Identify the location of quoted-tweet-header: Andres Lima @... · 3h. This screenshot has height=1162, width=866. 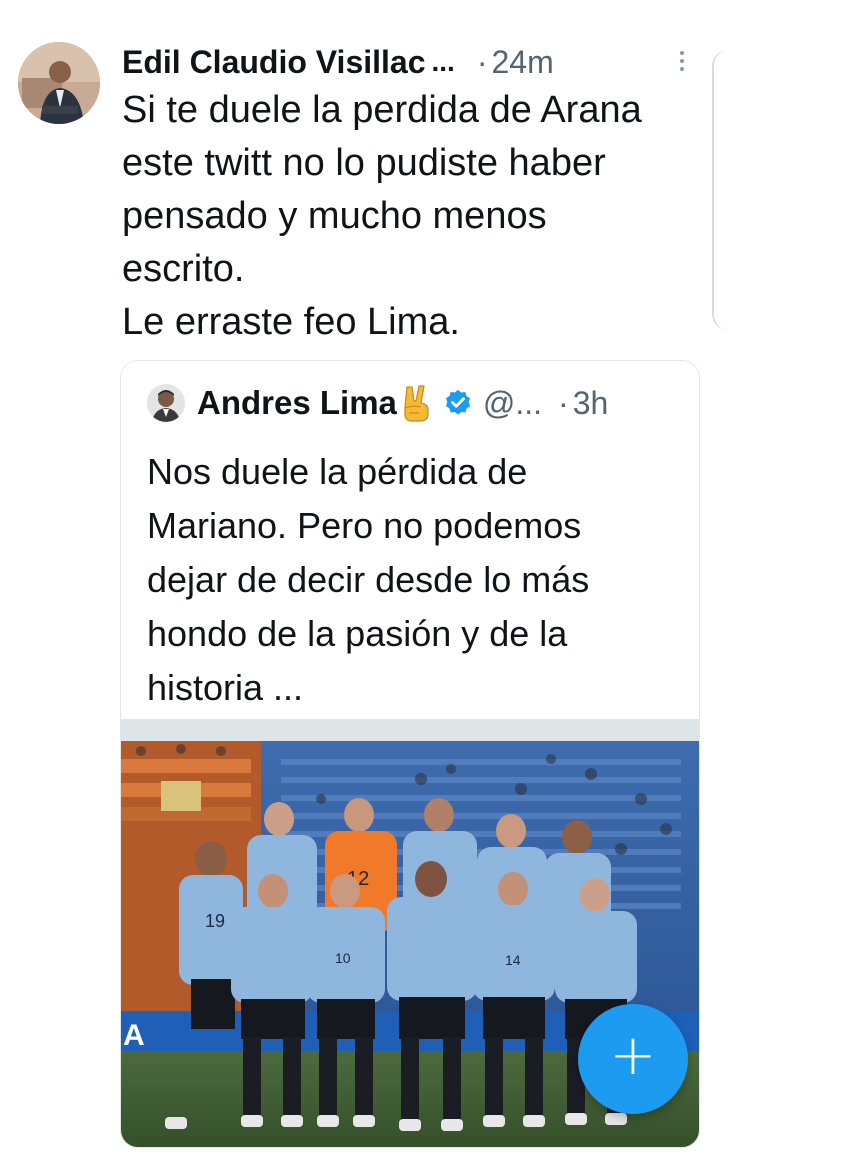
(402, 403).